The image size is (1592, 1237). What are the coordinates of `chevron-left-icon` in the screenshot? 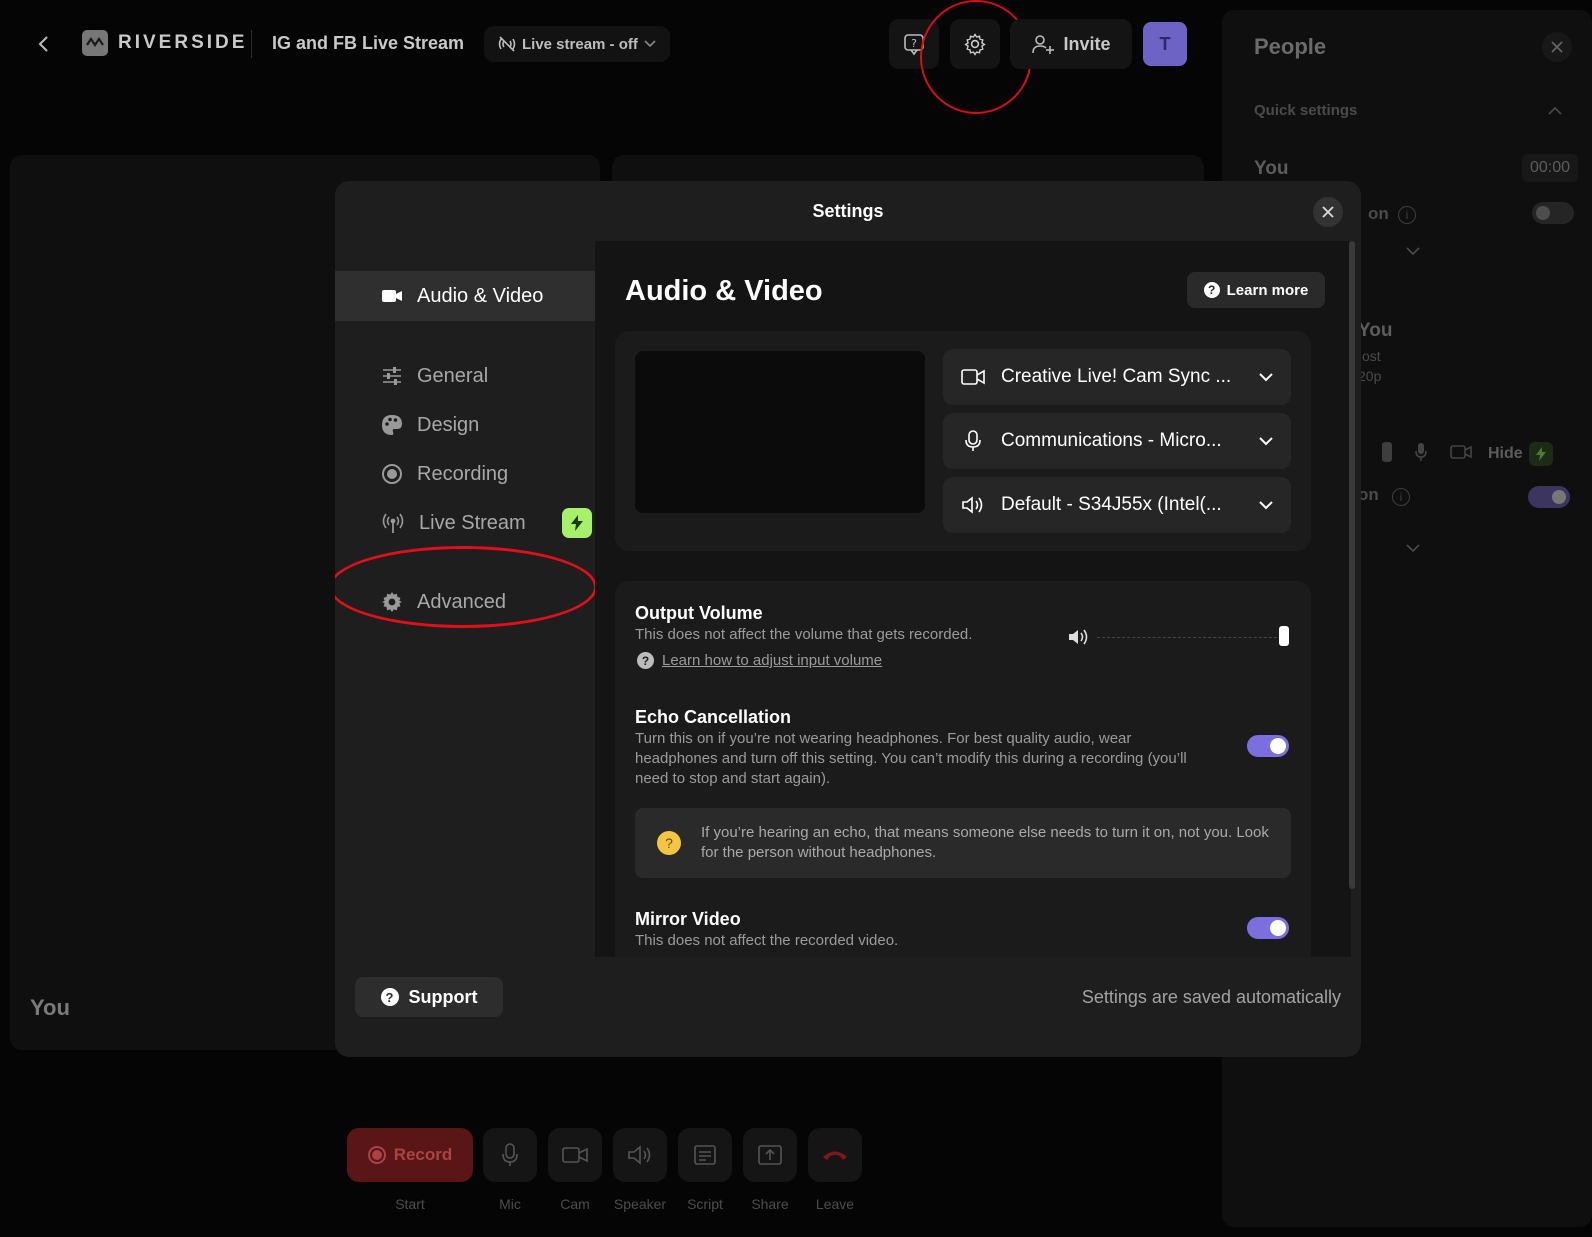 It's located at (43, 44).